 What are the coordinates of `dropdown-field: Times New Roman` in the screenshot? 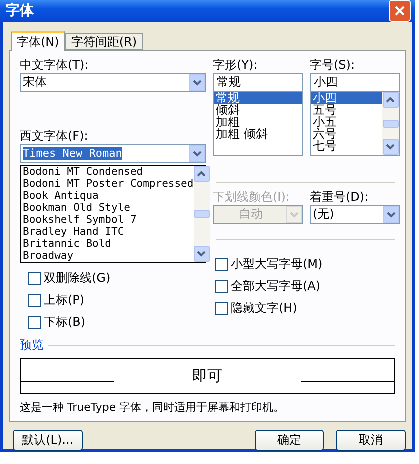 It's located at (113, 153).